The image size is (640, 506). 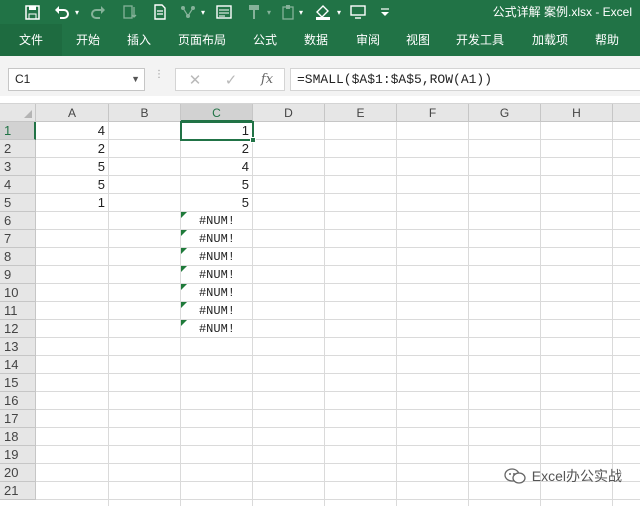 I want to click on document-icon, so click(x=160, y=12).